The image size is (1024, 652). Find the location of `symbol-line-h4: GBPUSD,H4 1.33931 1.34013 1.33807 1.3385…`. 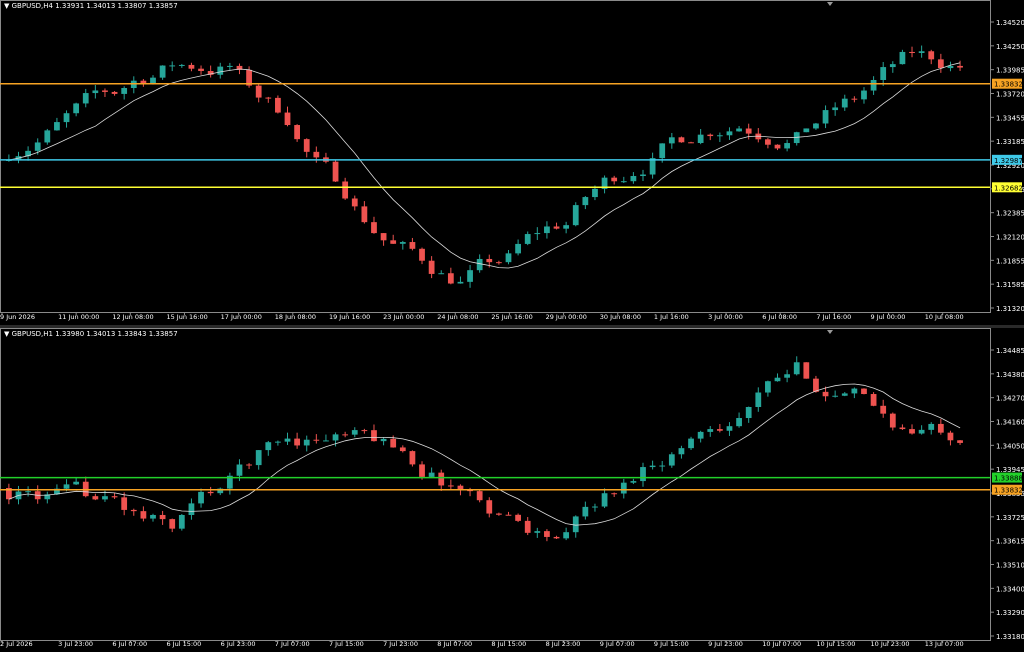

symbol-line-h4: GBPUSD,H4 1.33931 1.34013 1.33807 1.3385… is located at coordinates (94, 6).